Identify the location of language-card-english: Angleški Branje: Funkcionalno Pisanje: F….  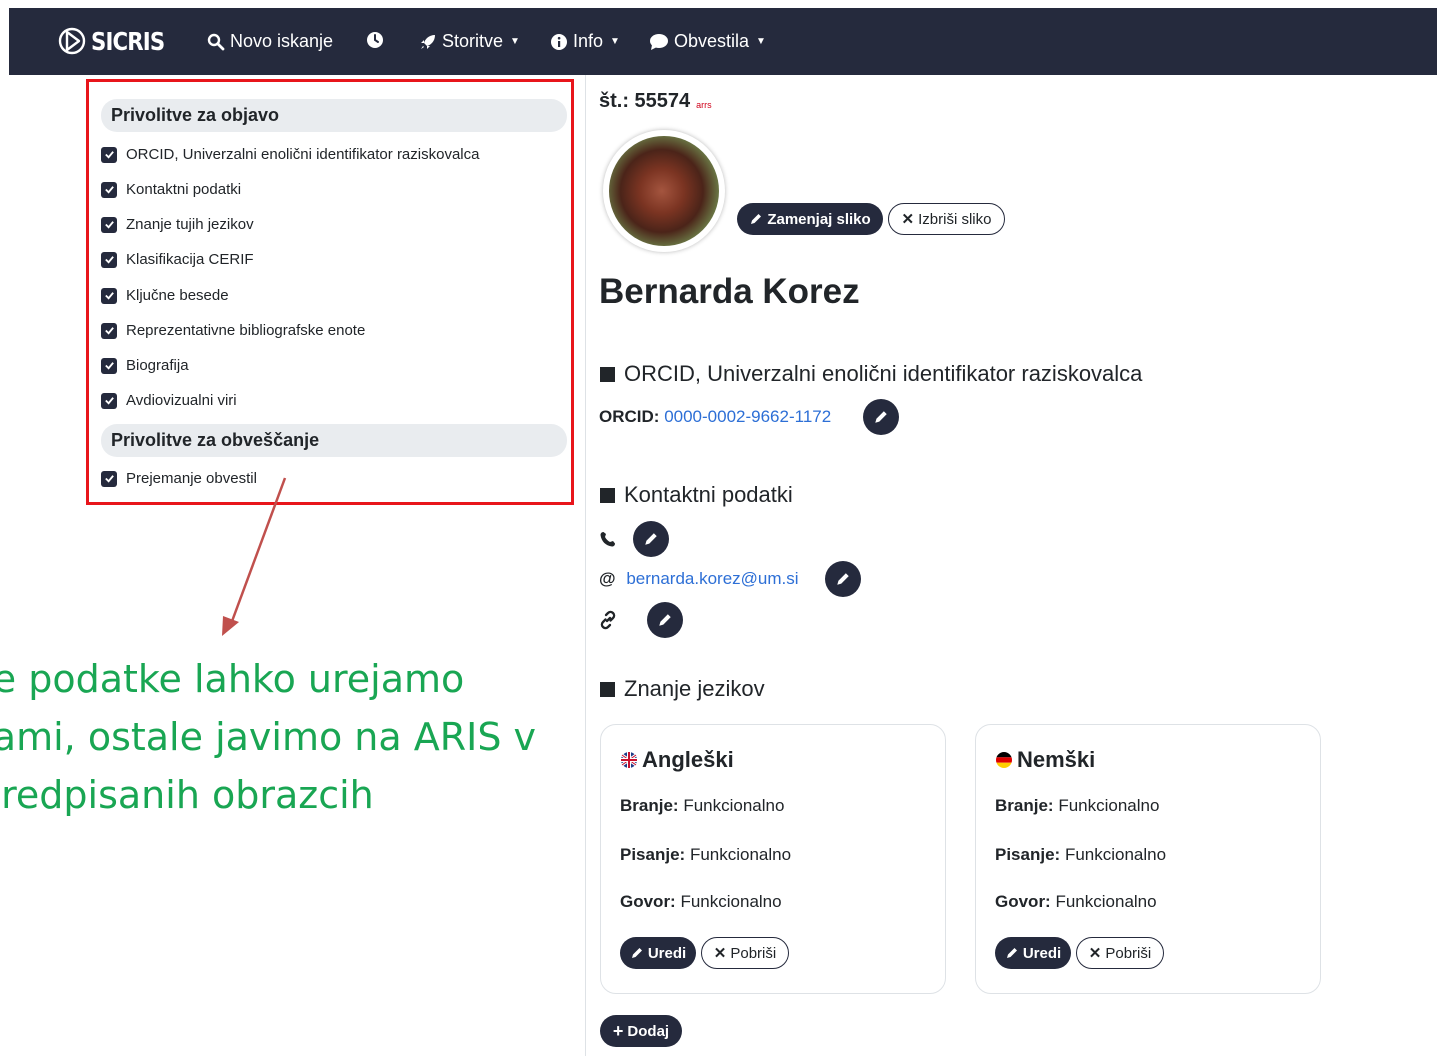
(773, 859).